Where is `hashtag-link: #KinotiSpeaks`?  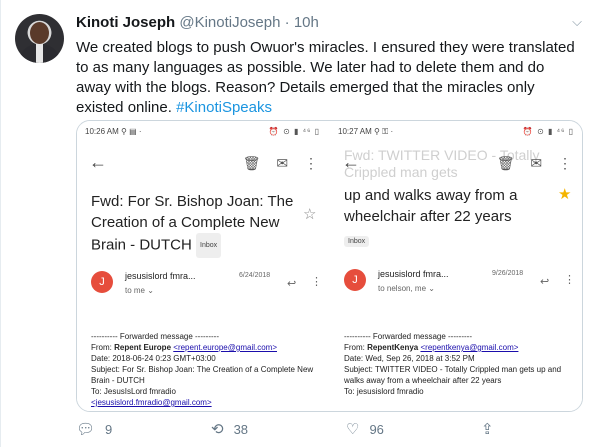 hashtag-link: #KinotiSpeaks is located at coordinates (224, 107).